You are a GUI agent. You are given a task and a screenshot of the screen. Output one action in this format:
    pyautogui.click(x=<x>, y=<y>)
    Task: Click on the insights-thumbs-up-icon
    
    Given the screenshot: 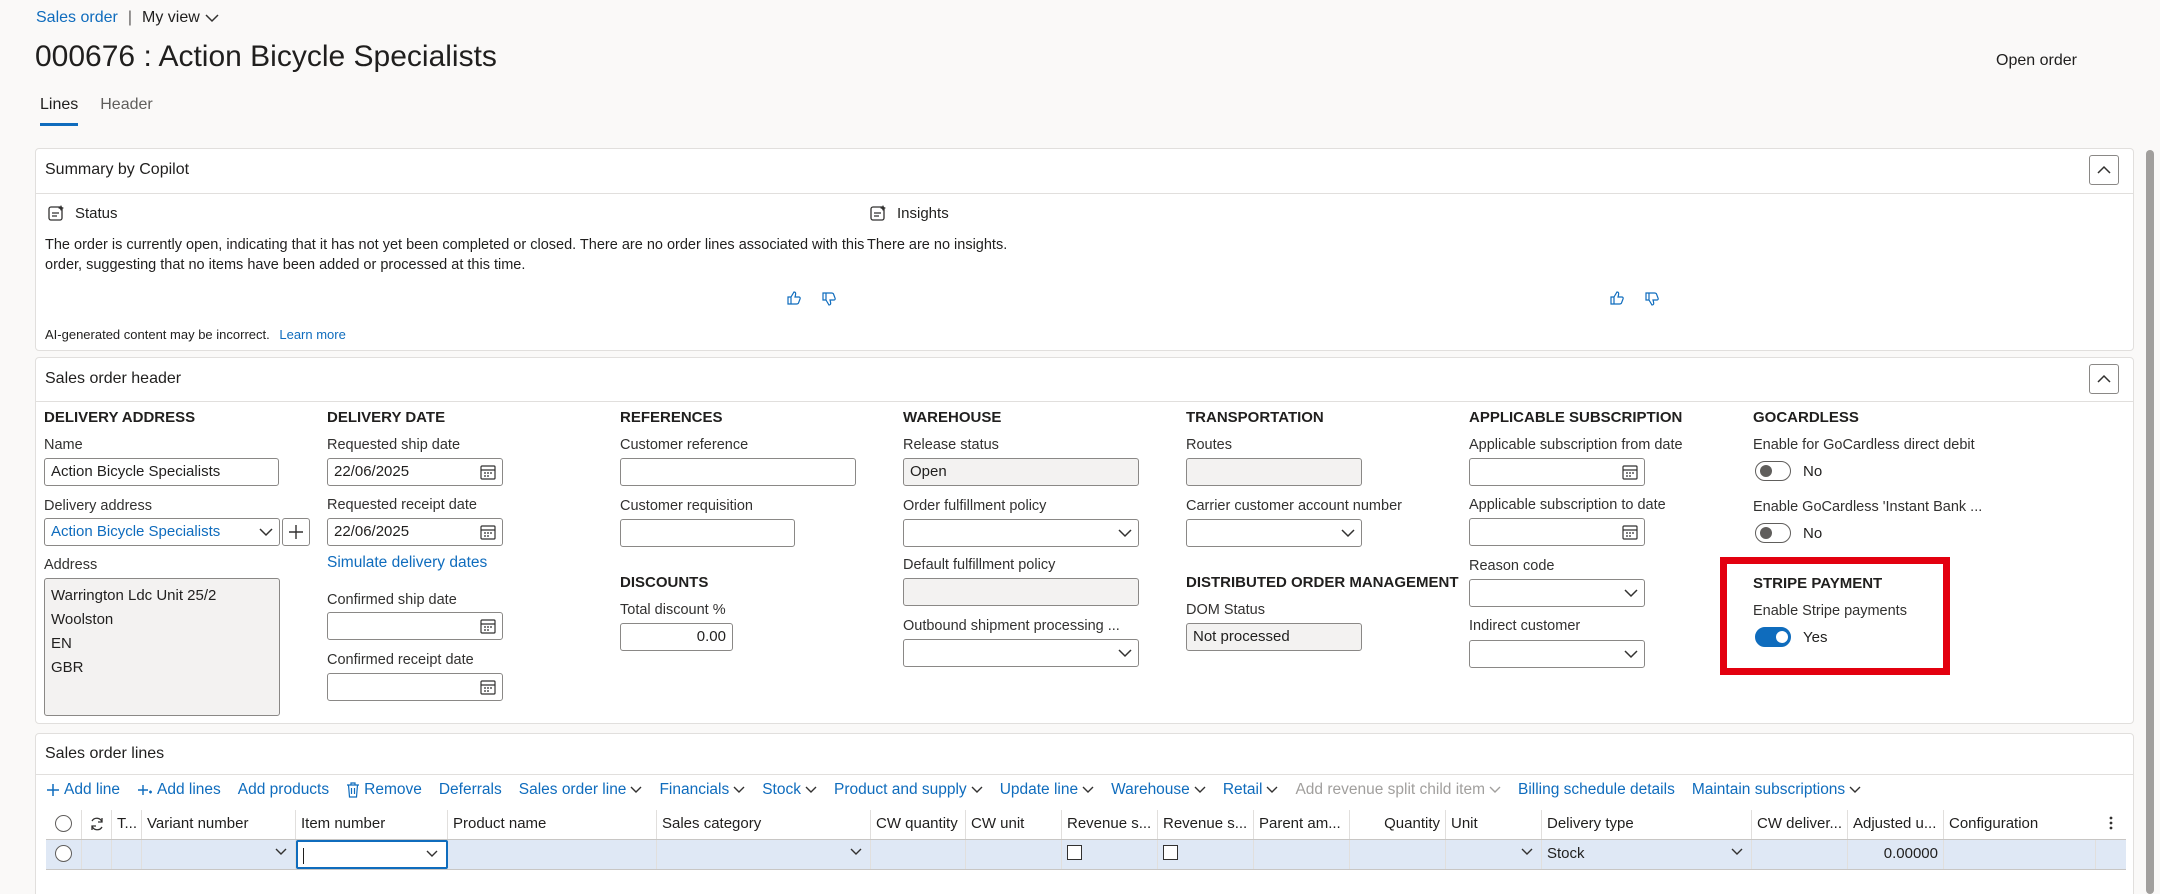 What is the action you would take?
    pyautogui.click(x=1617, y=298)
    